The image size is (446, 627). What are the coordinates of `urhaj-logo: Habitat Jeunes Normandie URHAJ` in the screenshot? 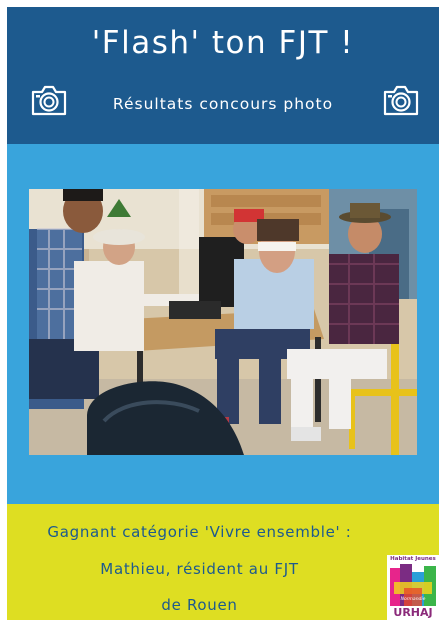 It's located at (413, 587).